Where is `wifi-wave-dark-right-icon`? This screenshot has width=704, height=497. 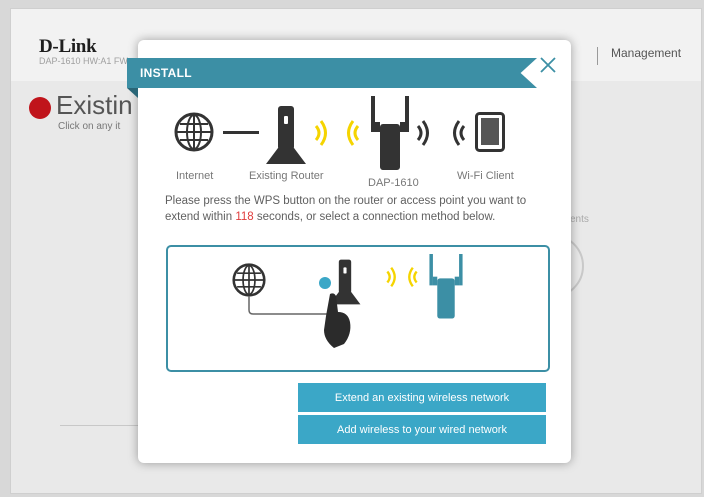
wifi-wave-dark-right-icon is located at coordinates (422, 133).